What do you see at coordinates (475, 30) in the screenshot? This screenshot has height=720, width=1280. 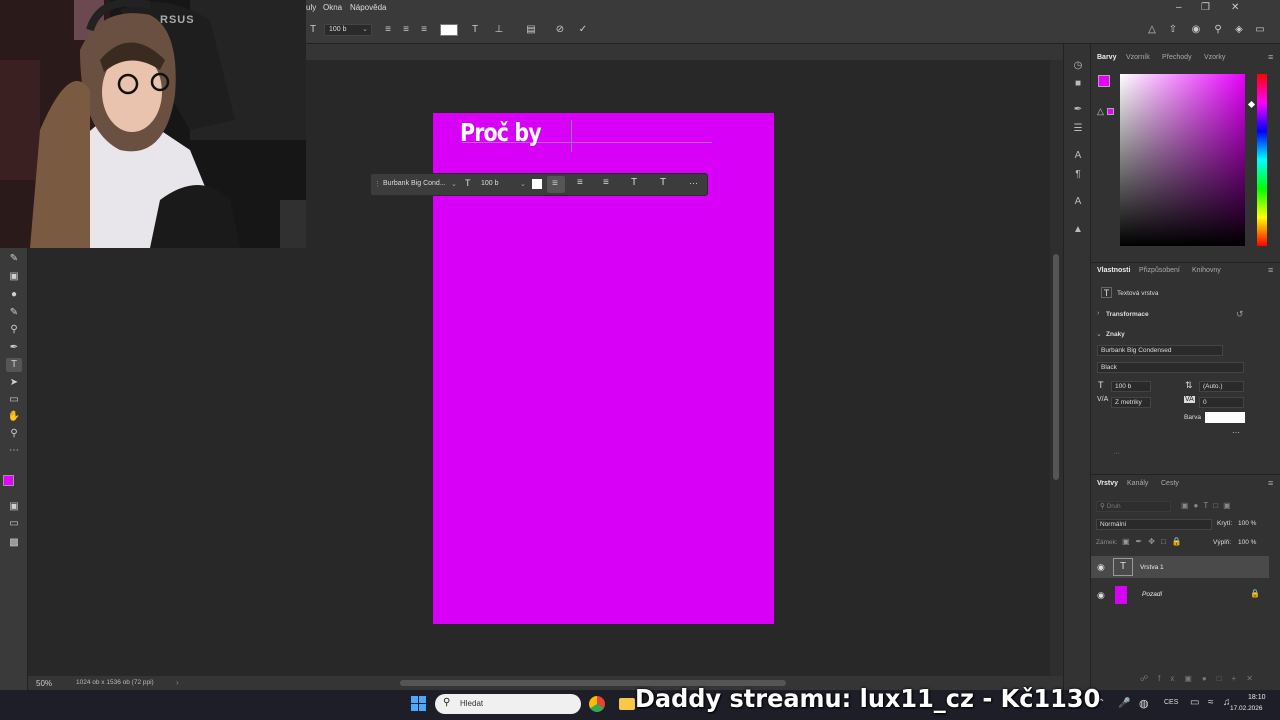 I see `warp-text-icon: T` at bounding box center [475, 30].